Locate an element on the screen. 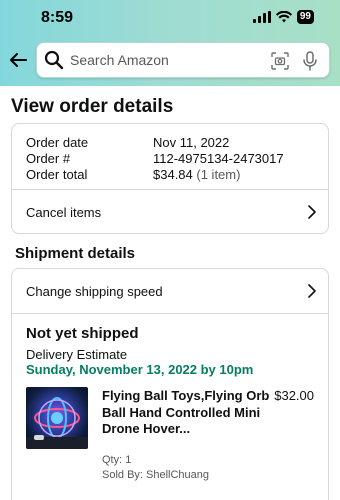  order-total-value: $34.84 is located at coordinates (173, 174).